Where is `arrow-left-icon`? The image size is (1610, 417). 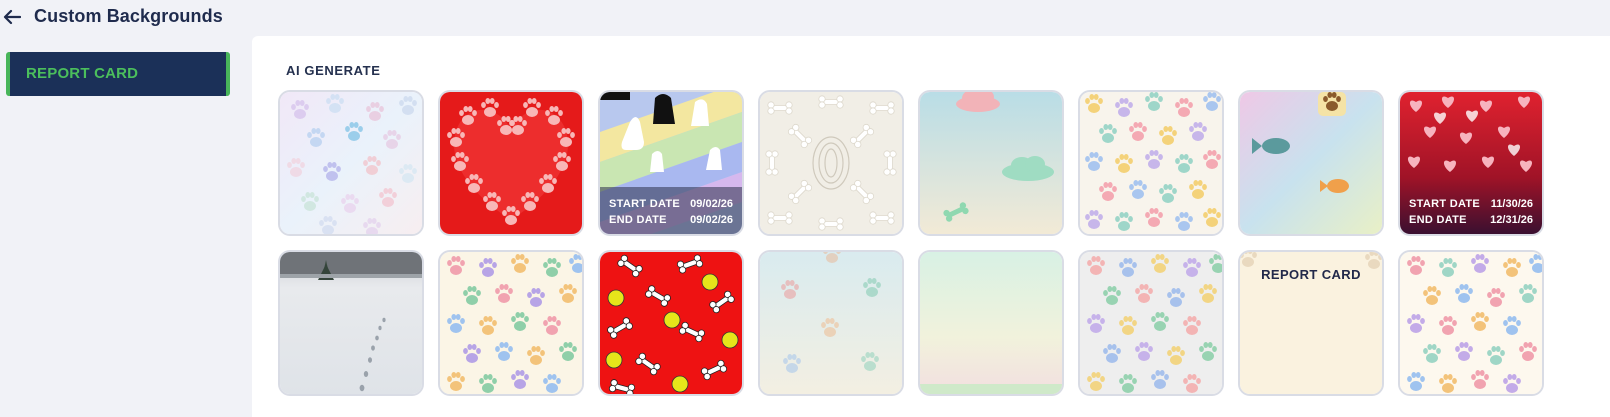
arrow-left-icon is located at coordinates (12, 17).